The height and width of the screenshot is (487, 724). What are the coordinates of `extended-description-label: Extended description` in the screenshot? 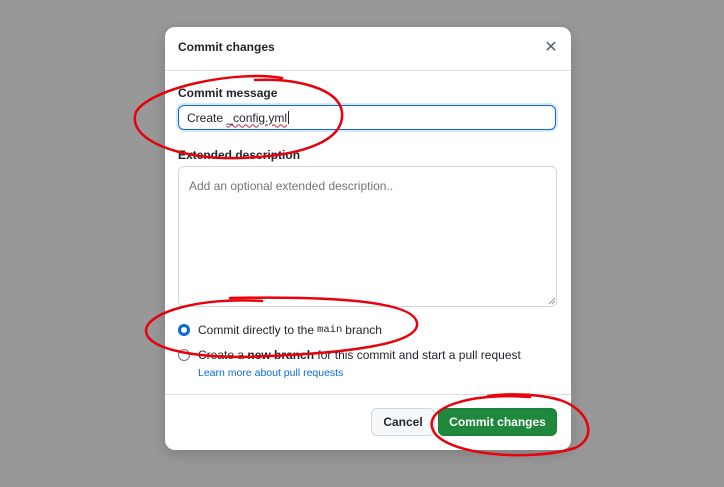 It's located at (239, 155).